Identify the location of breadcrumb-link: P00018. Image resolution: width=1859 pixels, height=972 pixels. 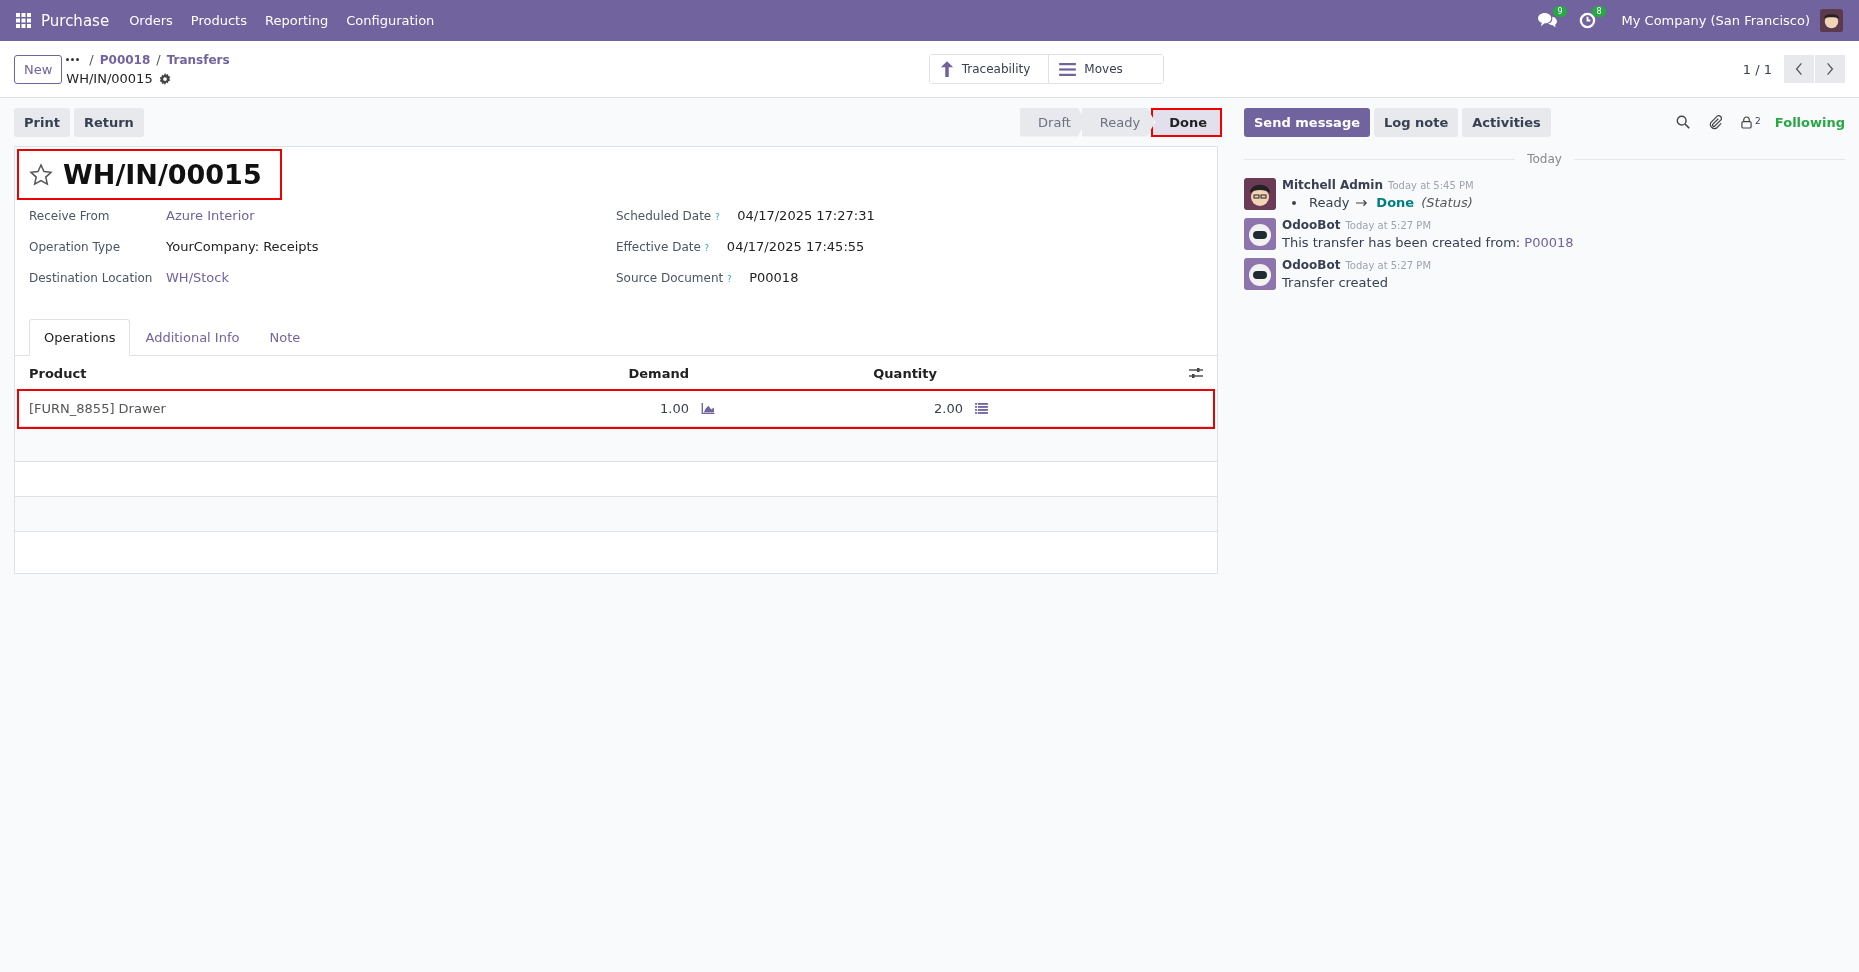
(125, 59).